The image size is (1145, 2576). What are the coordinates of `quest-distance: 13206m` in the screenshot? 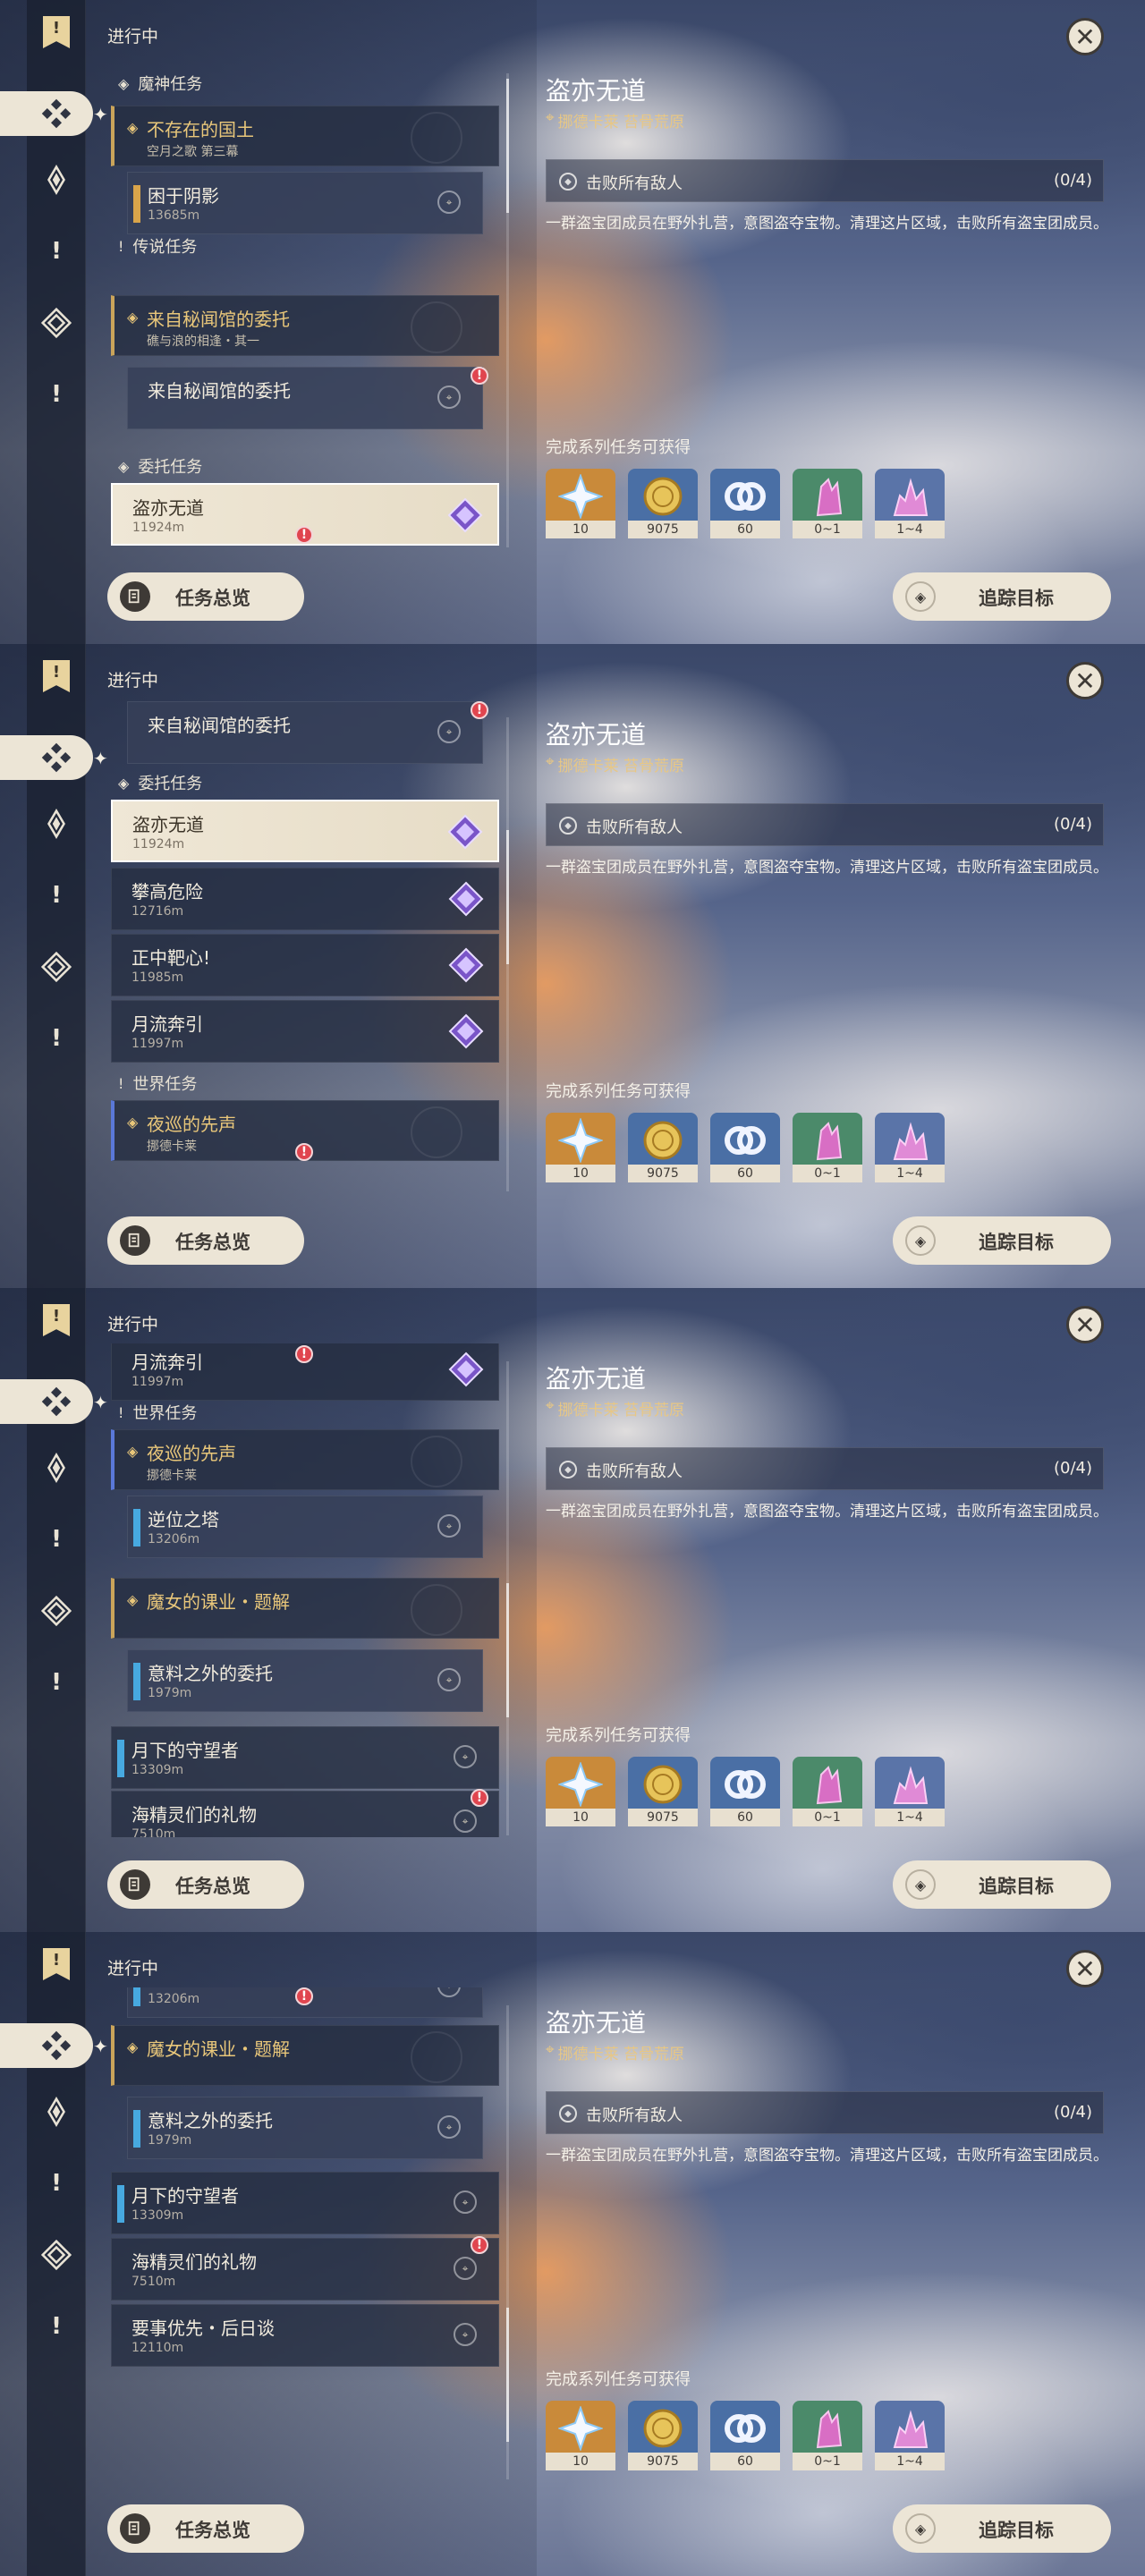 It's located at (174, 1539).